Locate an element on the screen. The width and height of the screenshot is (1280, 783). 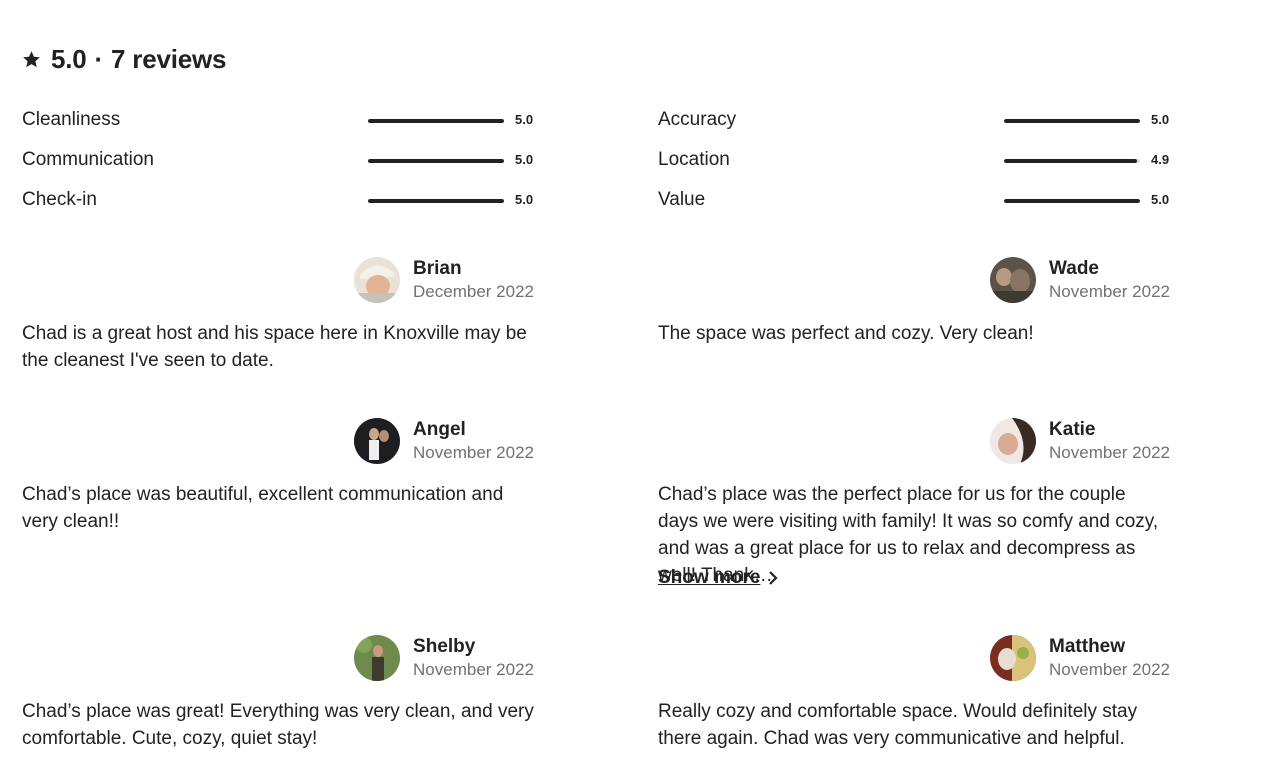
reviewer: Katie November 2022 is located at coordinates (1080, 441).